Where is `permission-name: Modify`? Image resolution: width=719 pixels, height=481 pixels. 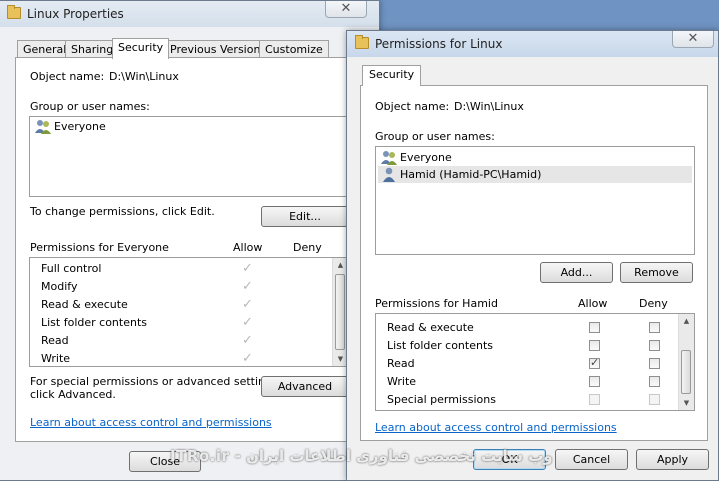
permission-name: Modify is located at coordinates (59, 286).